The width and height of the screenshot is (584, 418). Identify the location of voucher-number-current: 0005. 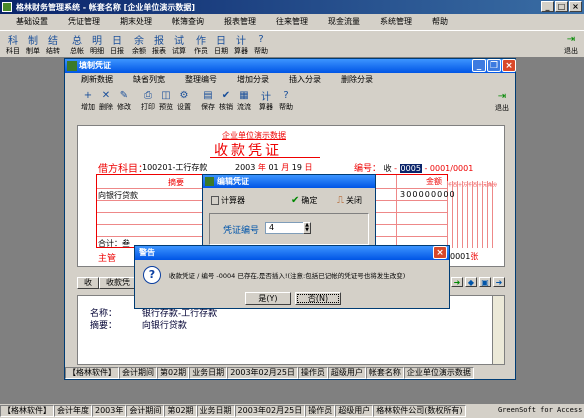
(410, 168).